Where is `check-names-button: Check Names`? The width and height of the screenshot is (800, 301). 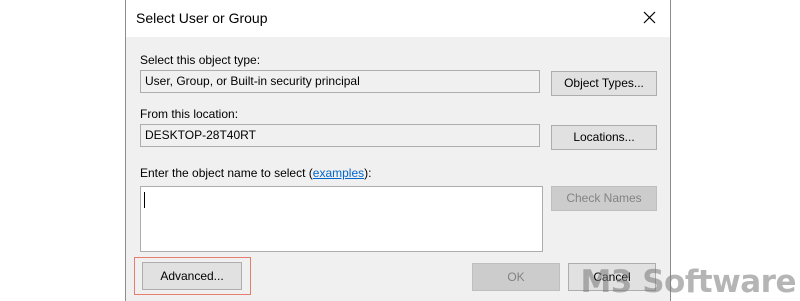
check-names-button: Check Names is located at coordinates (604, 198).